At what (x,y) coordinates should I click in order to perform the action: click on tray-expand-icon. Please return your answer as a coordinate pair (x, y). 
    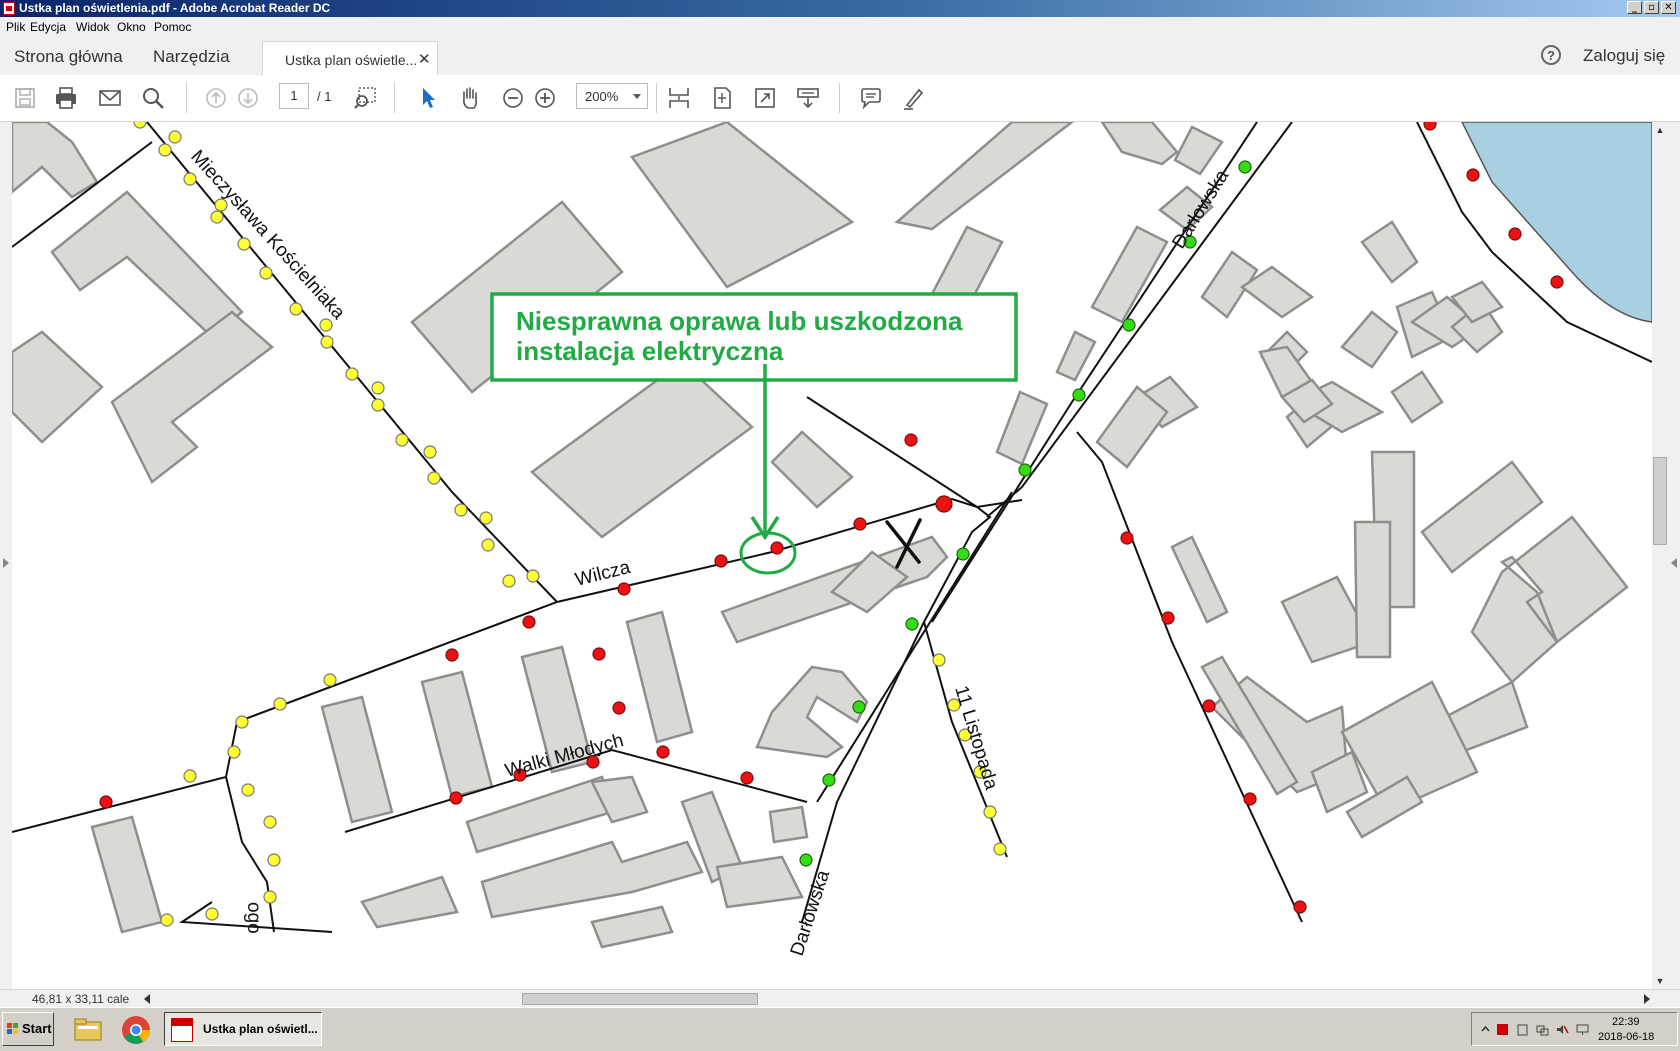
    Looking at the image, I should click on (1485, 1029).